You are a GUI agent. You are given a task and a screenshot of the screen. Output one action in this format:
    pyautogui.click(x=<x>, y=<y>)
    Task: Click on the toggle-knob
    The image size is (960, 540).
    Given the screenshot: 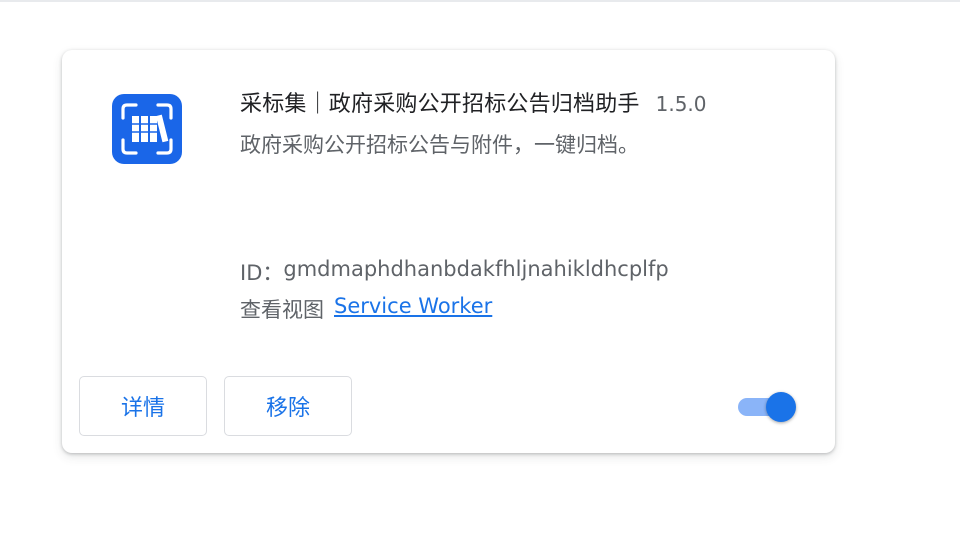 What is the action you would take?
    pyautogui.click(x=781, y=407)
    